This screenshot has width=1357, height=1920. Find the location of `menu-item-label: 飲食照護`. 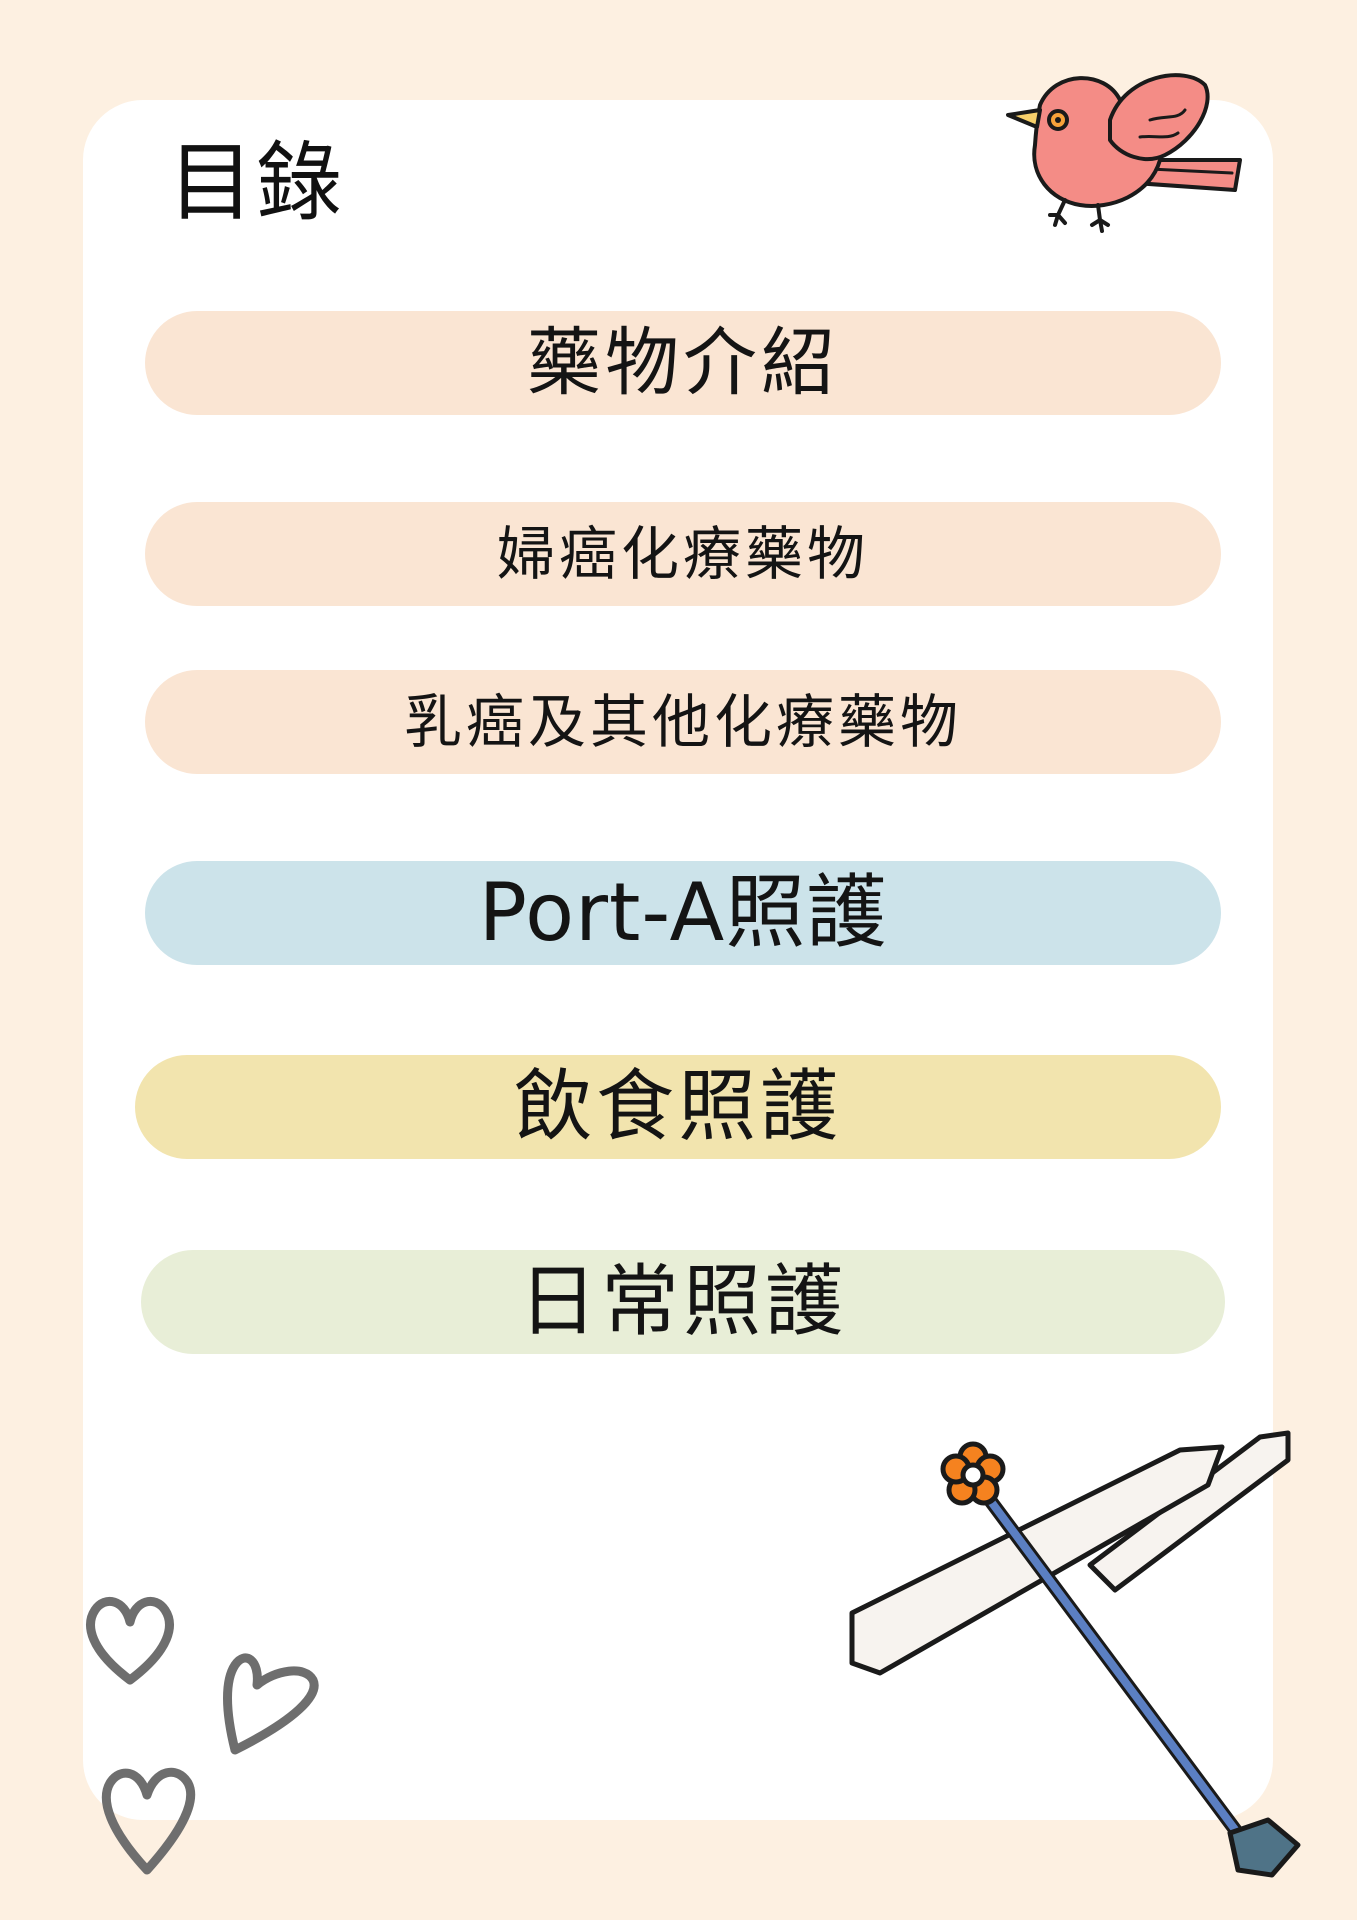

menu-item-label: 飲食照護 is located at coordinates (677, 1107).